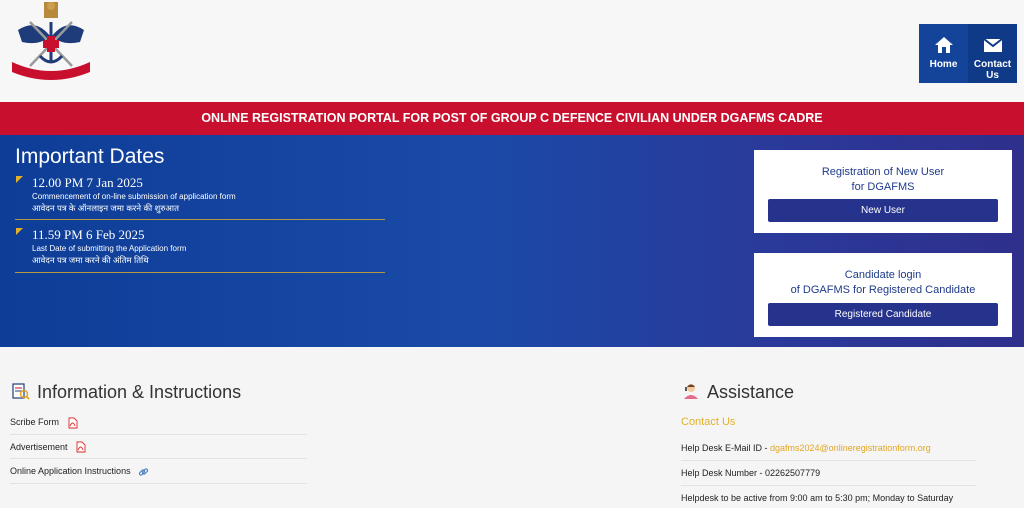  I want to click on card-line: Candidate login, so click(883, 275).